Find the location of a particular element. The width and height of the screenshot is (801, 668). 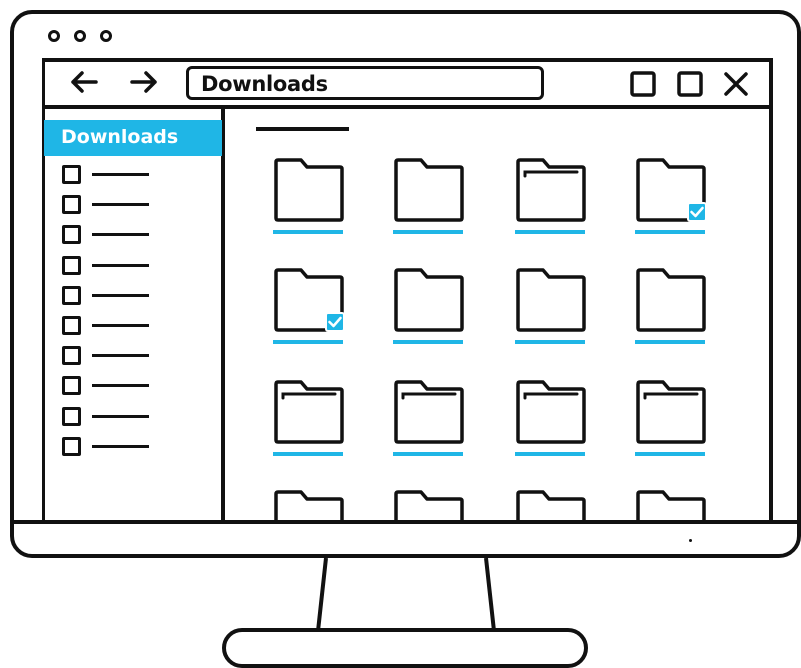

arrow-left-icon is located at coordinates (84, 82).